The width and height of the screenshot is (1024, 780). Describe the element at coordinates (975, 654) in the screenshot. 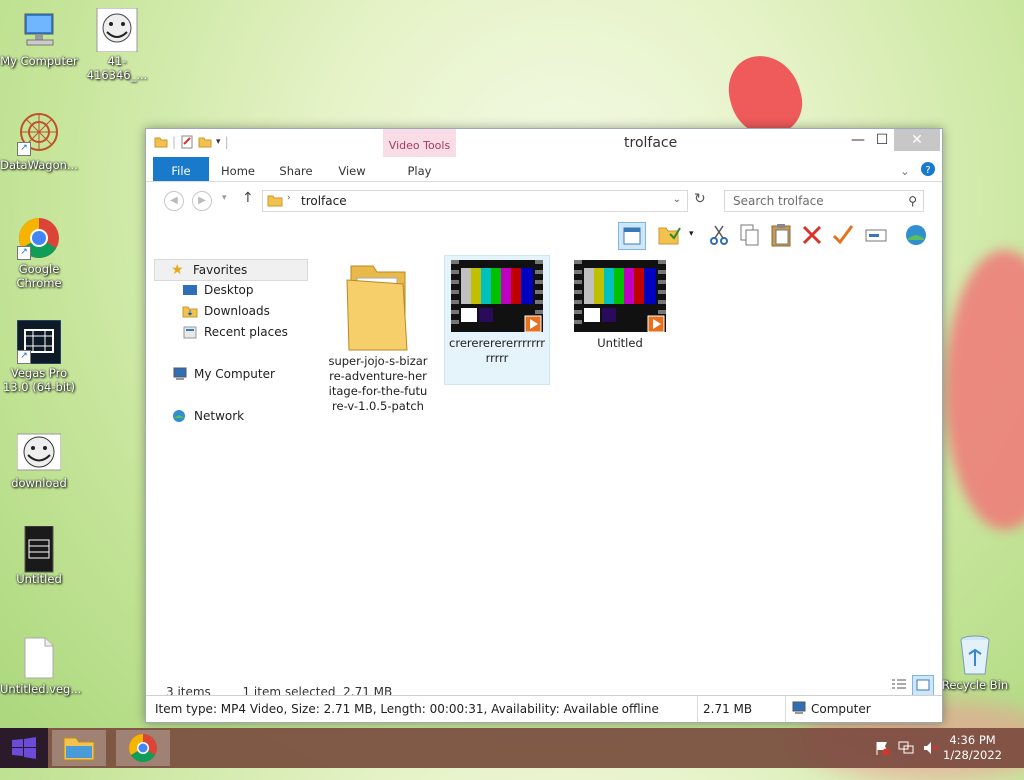

I see `recycle-bin-icon` at that location.